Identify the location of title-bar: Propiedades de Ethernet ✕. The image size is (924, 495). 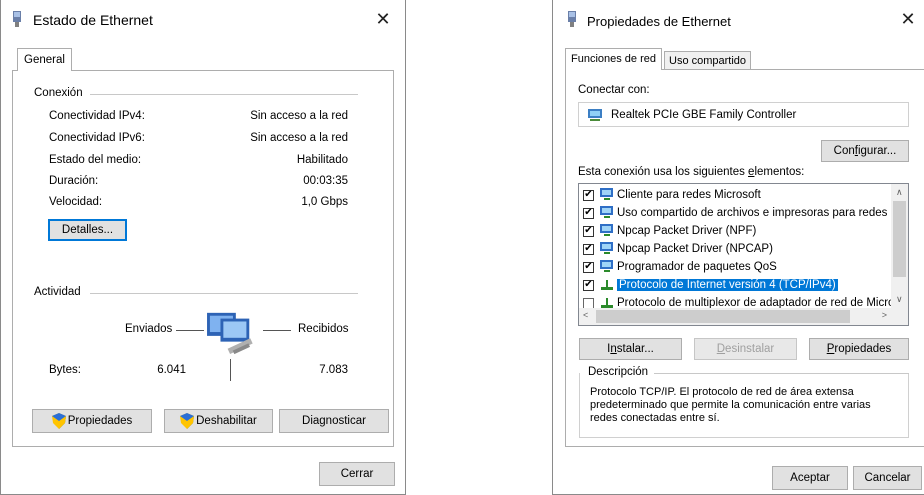
(738, 20).